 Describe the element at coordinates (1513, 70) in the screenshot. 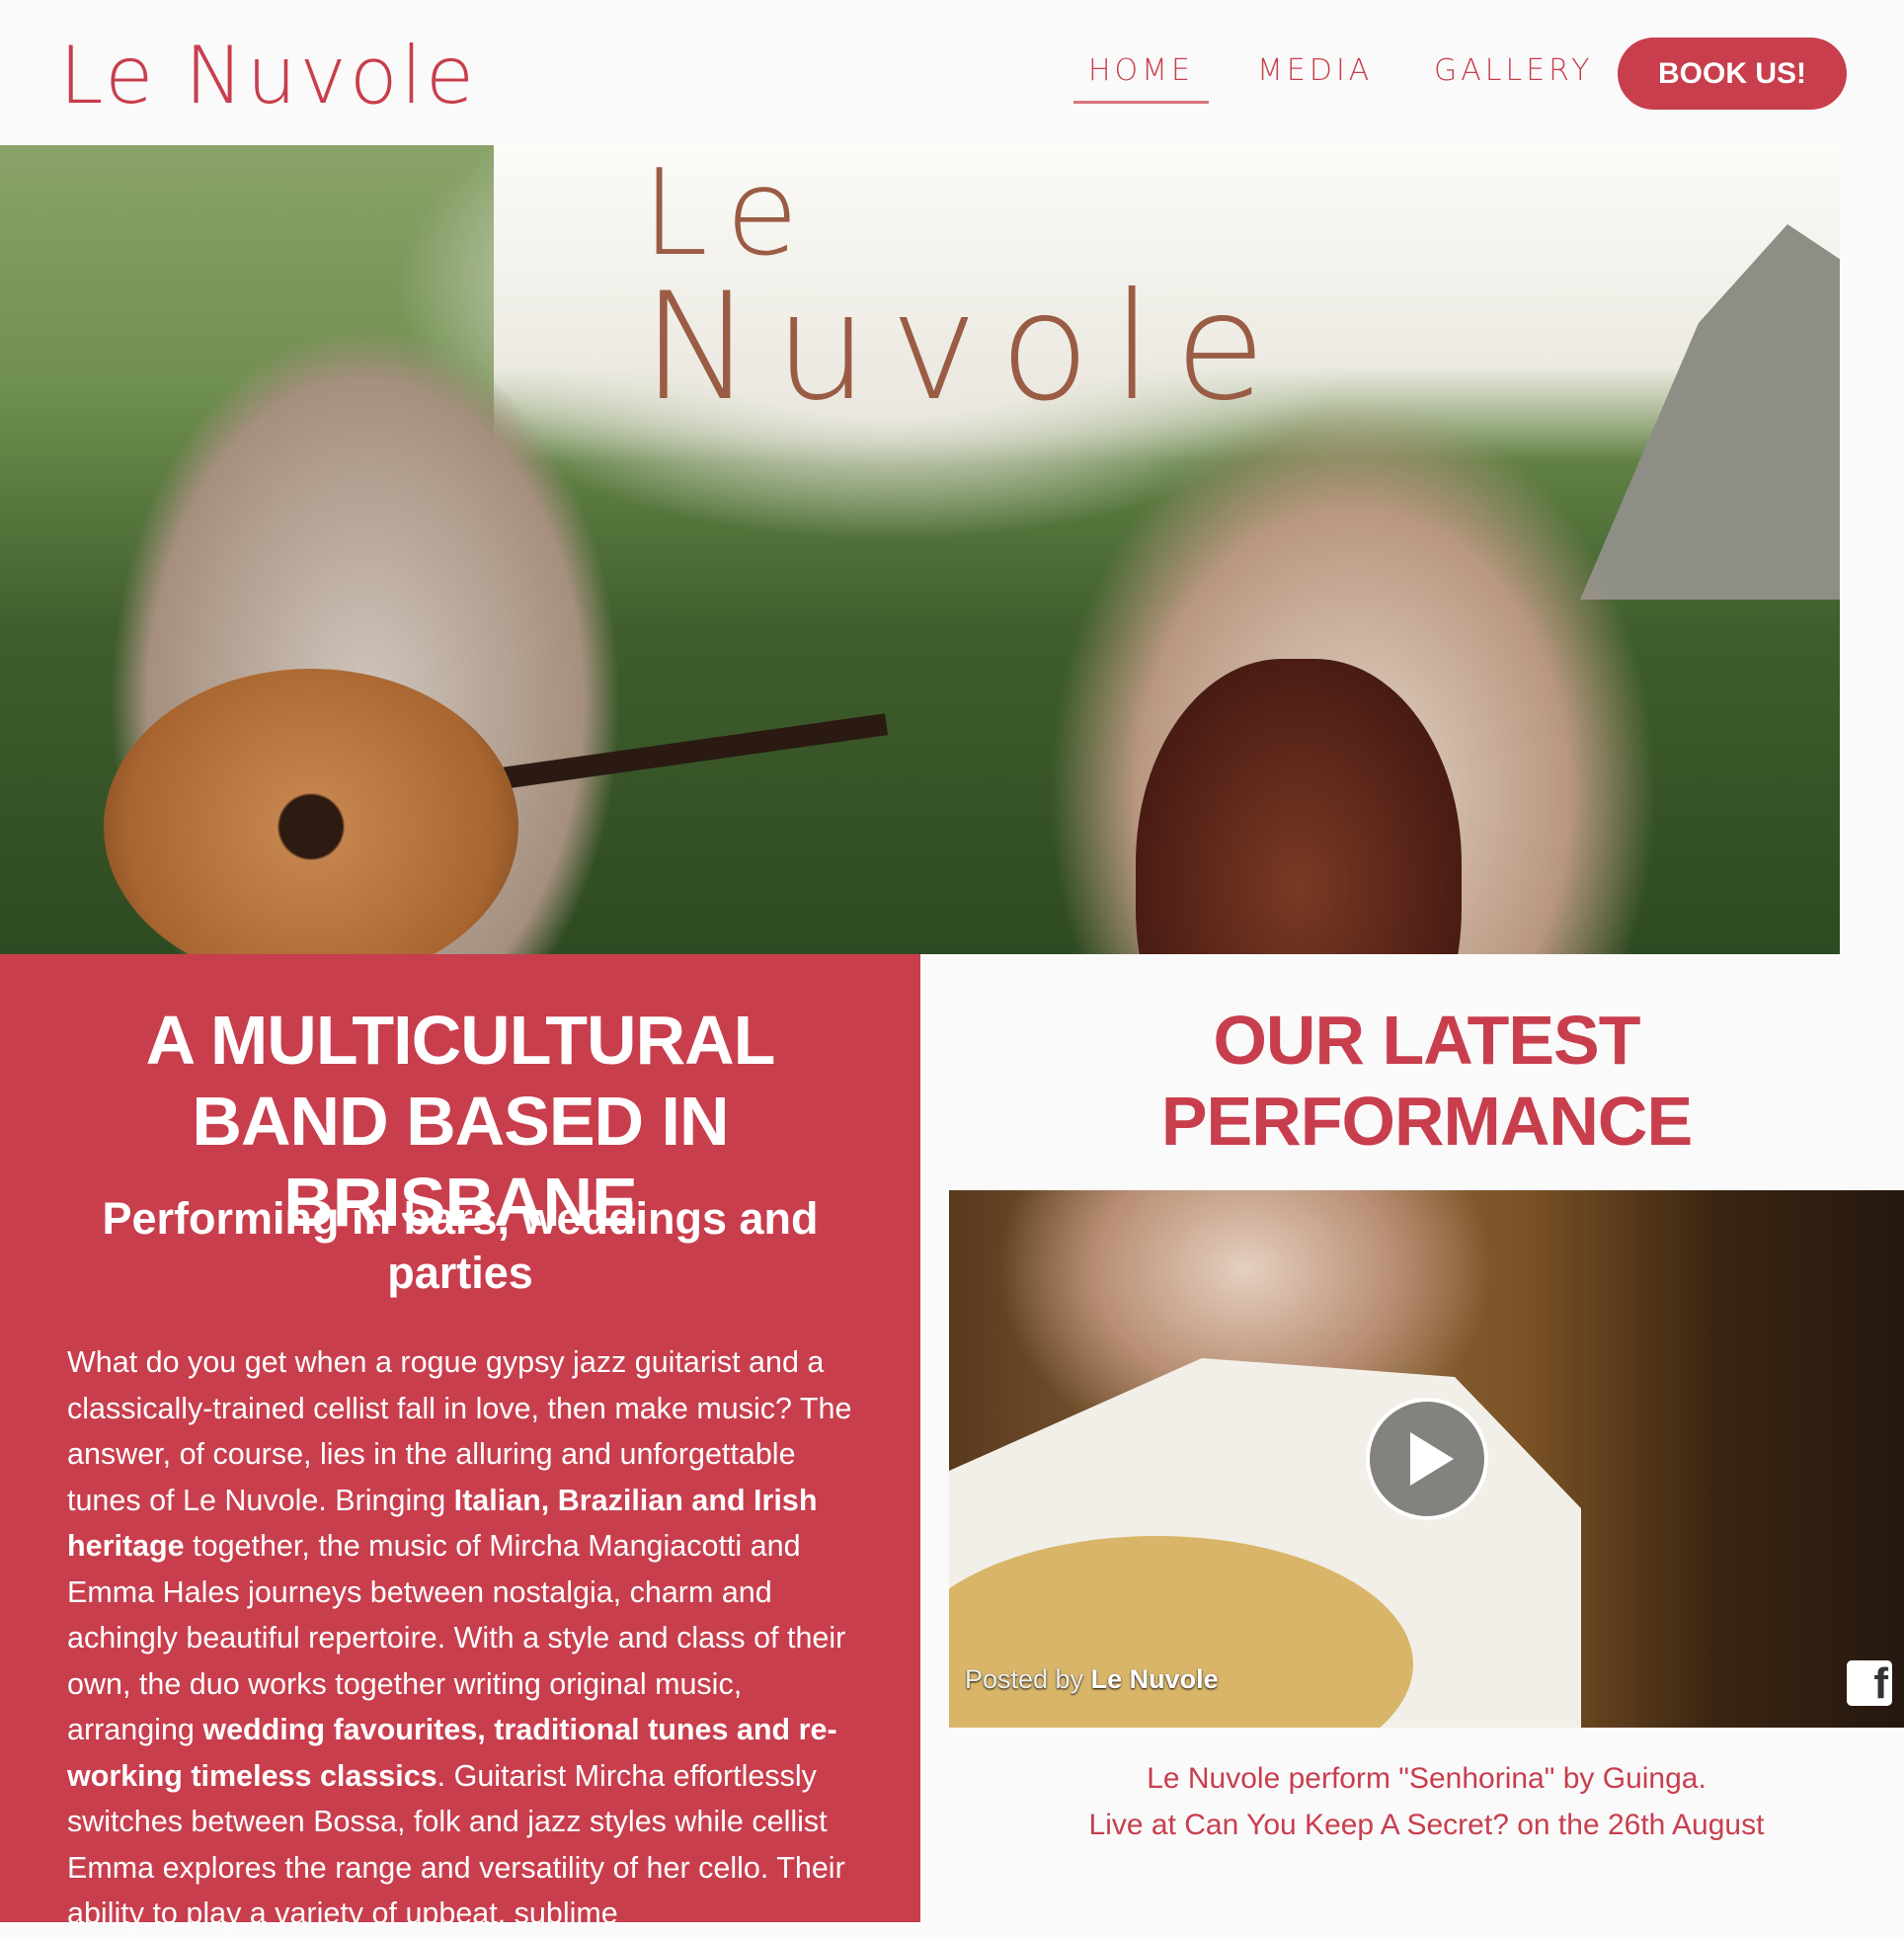

I see `nav-gallery: GALLERY` at that location.